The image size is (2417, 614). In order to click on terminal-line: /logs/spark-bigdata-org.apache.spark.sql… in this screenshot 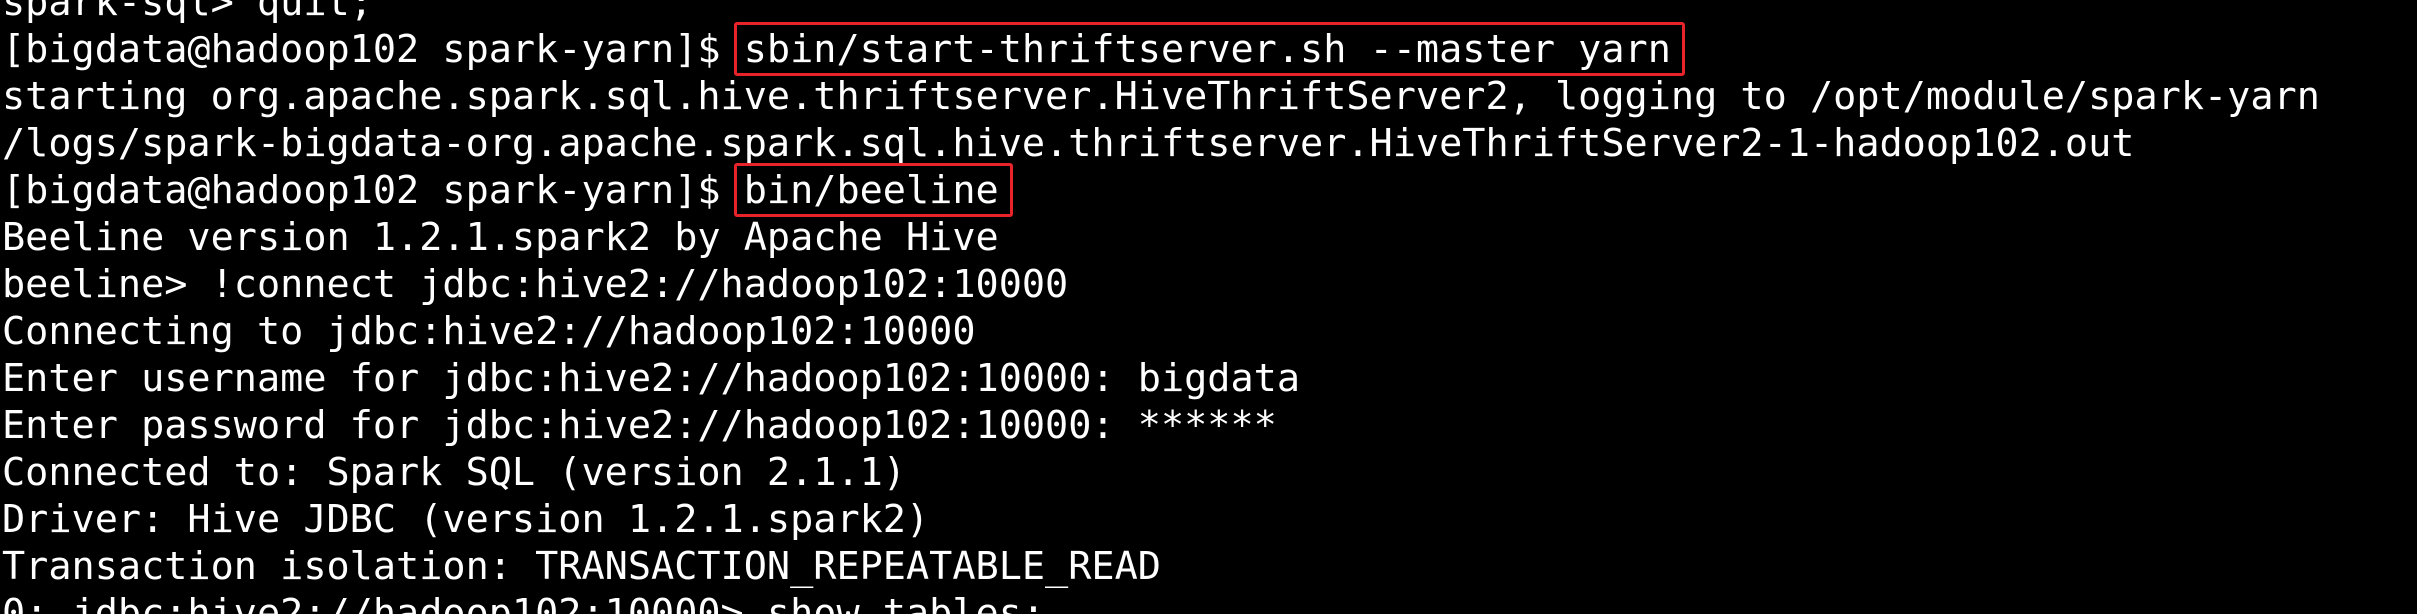, I will do `click(1068, 143)`.